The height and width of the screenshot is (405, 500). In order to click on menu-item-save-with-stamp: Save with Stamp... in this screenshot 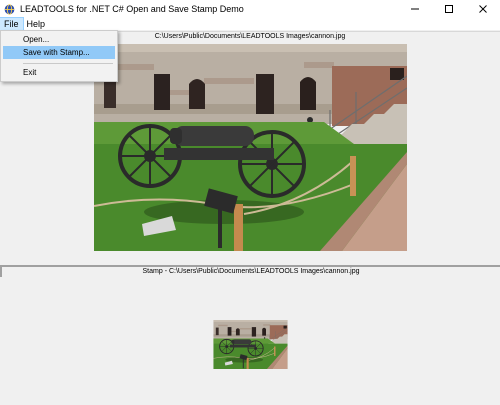, I will do `click(59, 52)`.